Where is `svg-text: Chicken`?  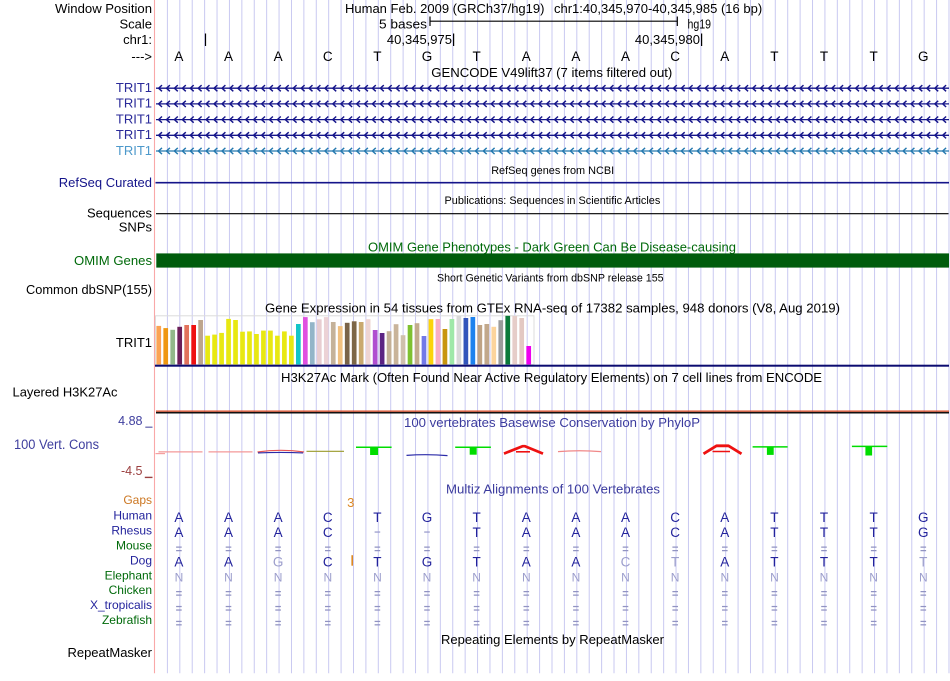 svg-text: Chicken is located at coordinates (130, 590).